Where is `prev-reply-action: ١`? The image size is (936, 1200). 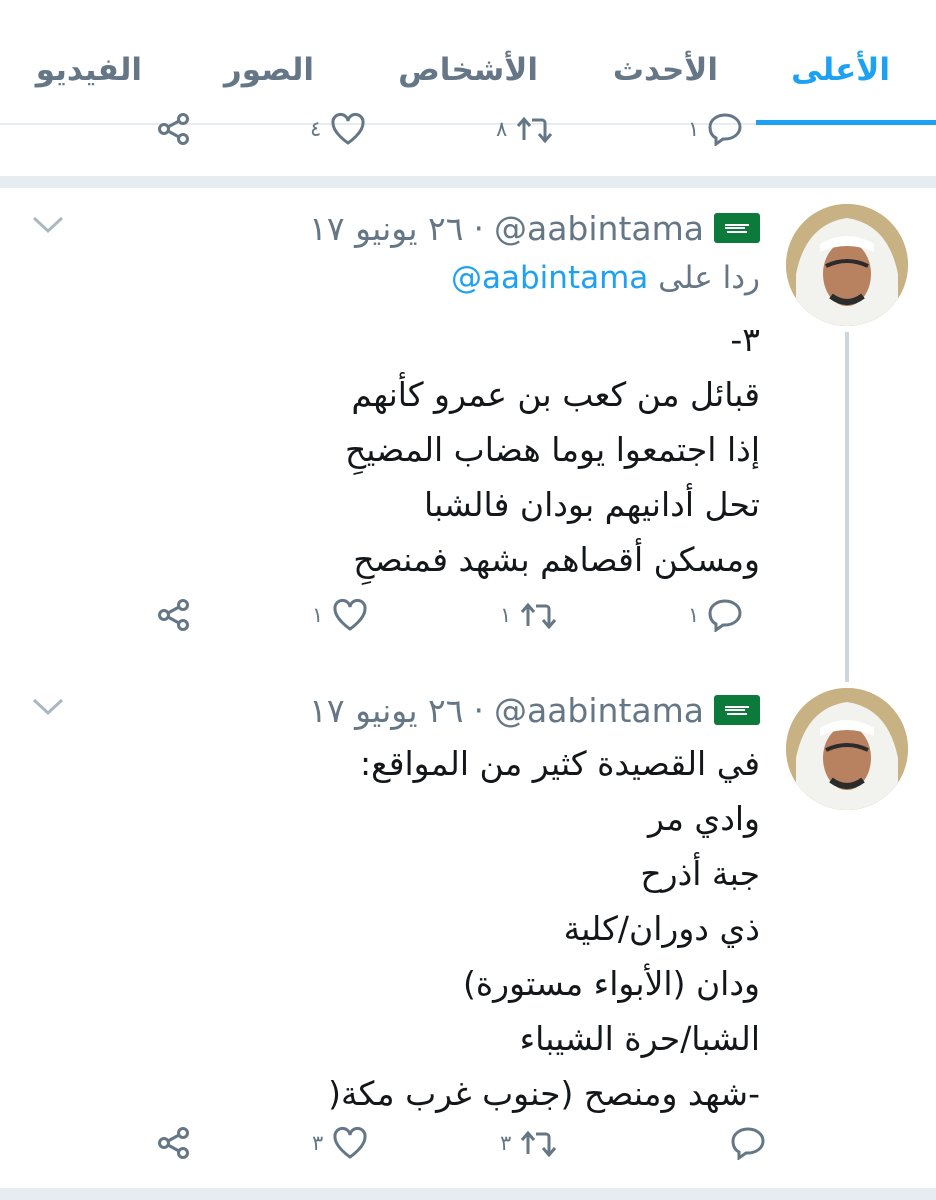
prev-reply-action: ١ is located at coordinates (715, 129).